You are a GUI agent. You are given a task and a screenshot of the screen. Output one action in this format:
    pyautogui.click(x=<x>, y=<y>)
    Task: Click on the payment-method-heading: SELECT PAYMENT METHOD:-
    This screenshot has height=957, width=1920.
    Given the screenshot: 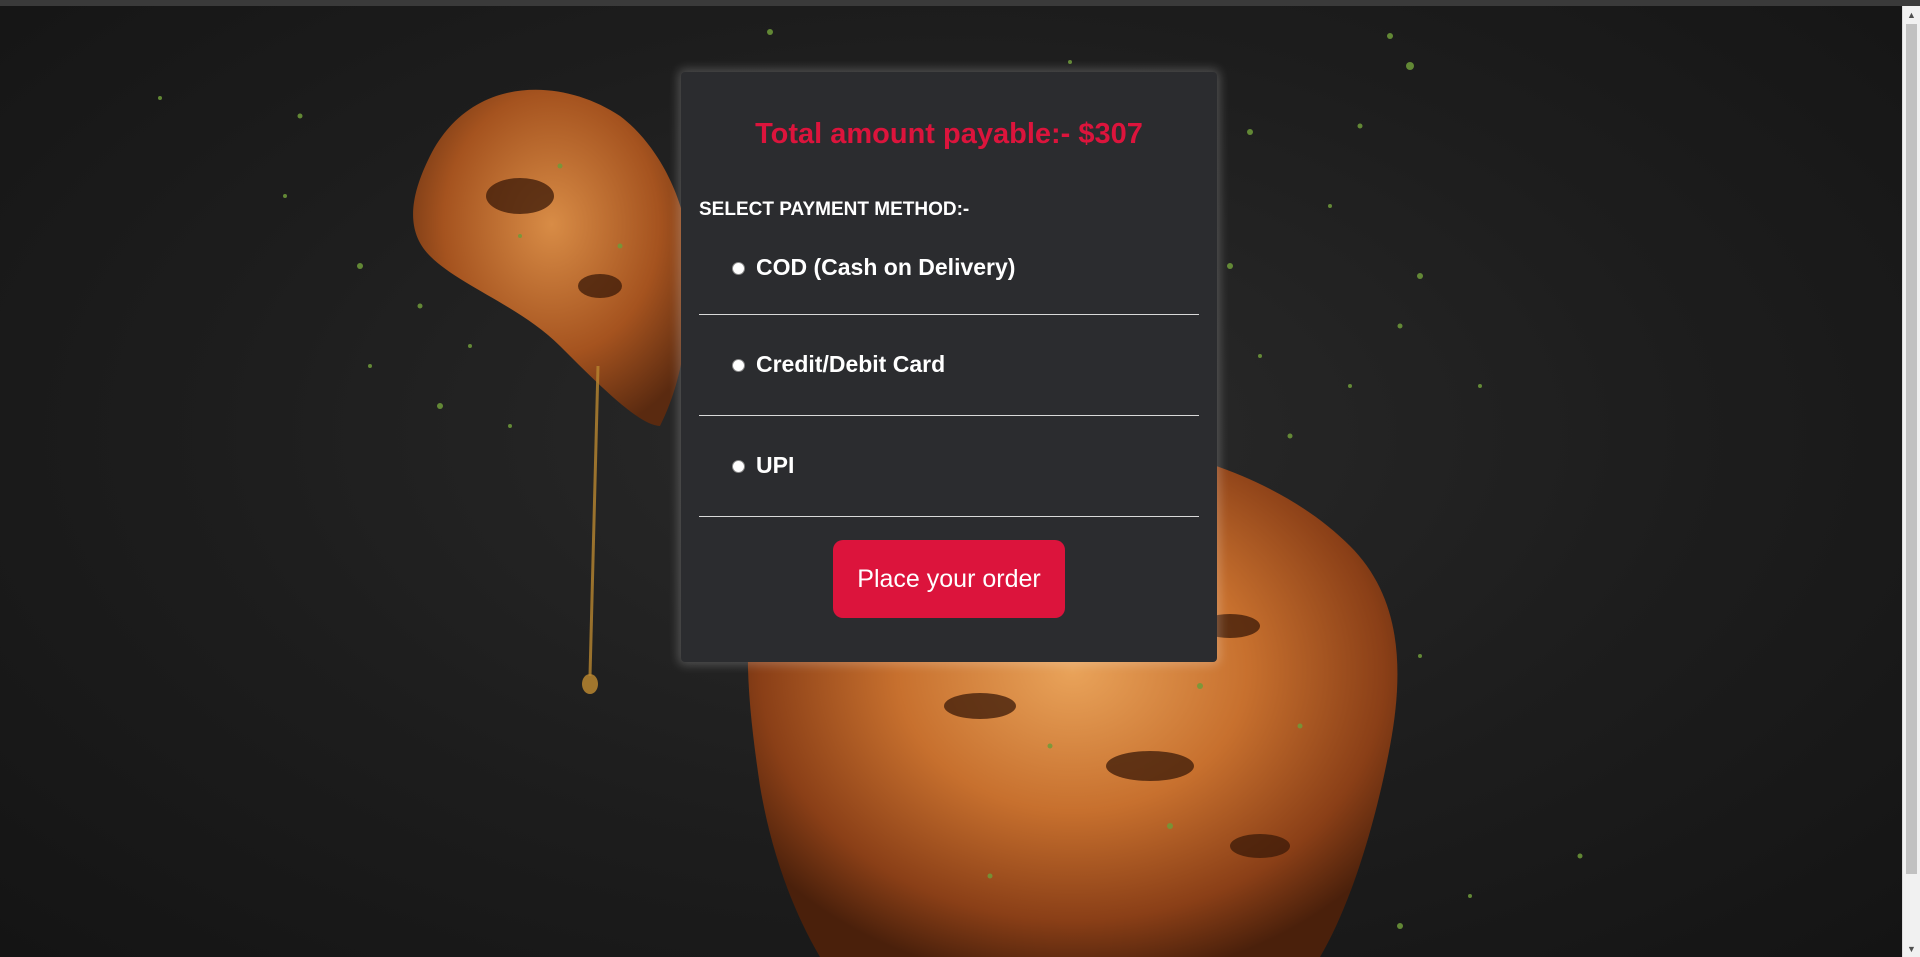 What is the action you would take?
    pyautogui.click(x=834, y=209)
    